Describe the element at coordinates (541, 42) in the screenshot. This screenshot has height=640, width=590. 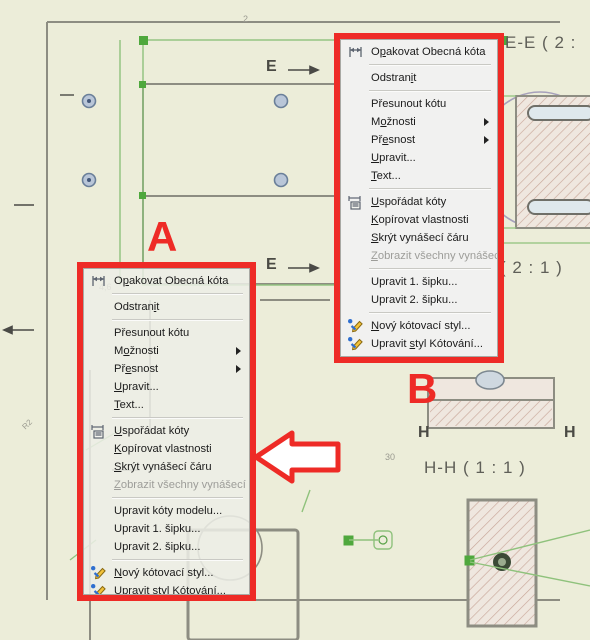
I see `cad-label-e-e: E-E ( 2 :` at that location.